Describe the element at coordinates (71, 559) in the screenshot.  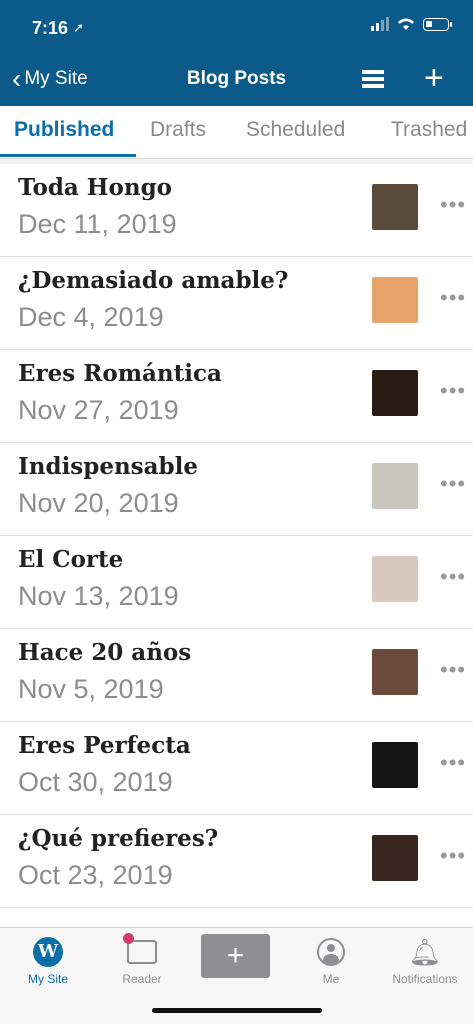
I see `post-title: El Corte` at that location.